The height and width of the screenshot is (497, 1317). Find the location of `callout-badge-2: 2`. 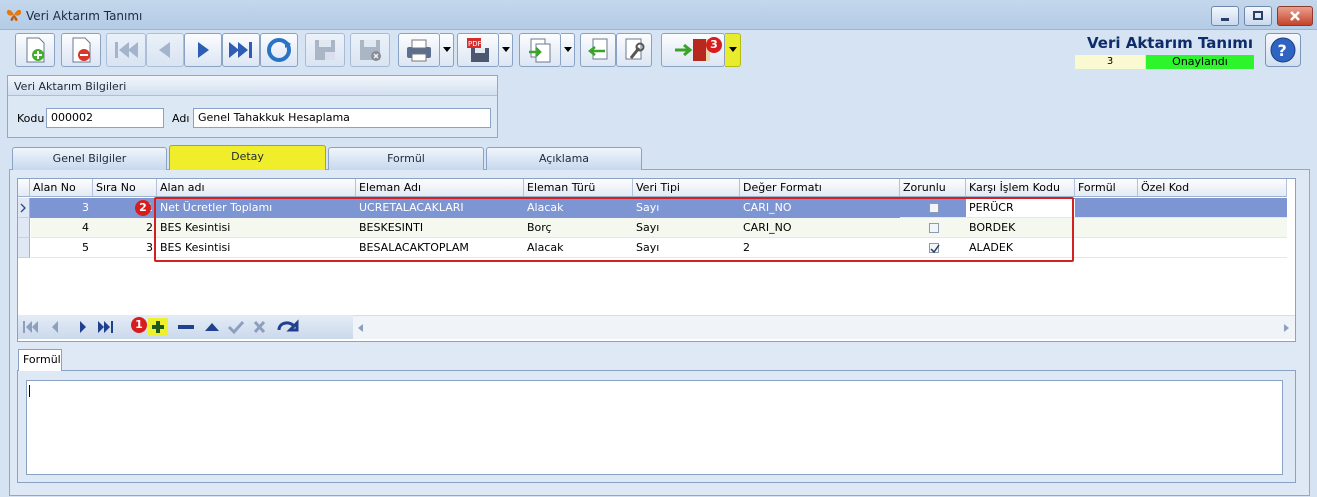

callout-badge-2: 2 is located at coordinates (143, 208).